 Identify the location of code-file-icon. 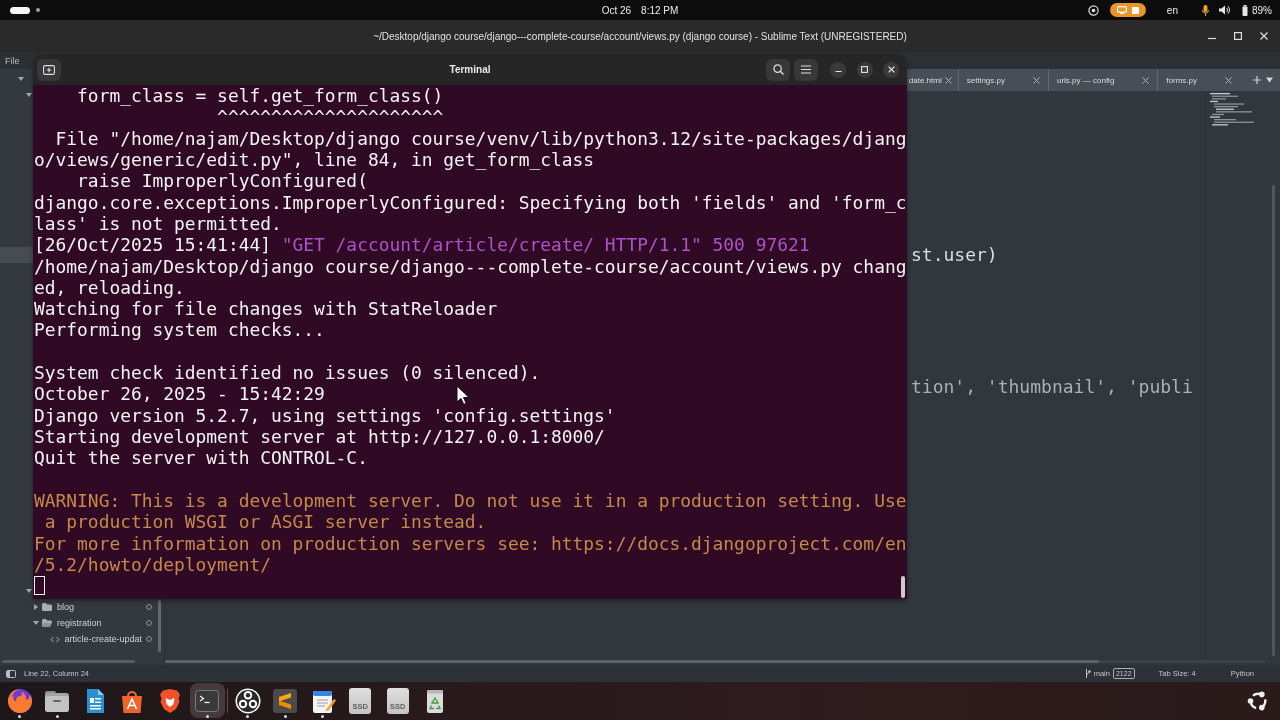
(54, 639).